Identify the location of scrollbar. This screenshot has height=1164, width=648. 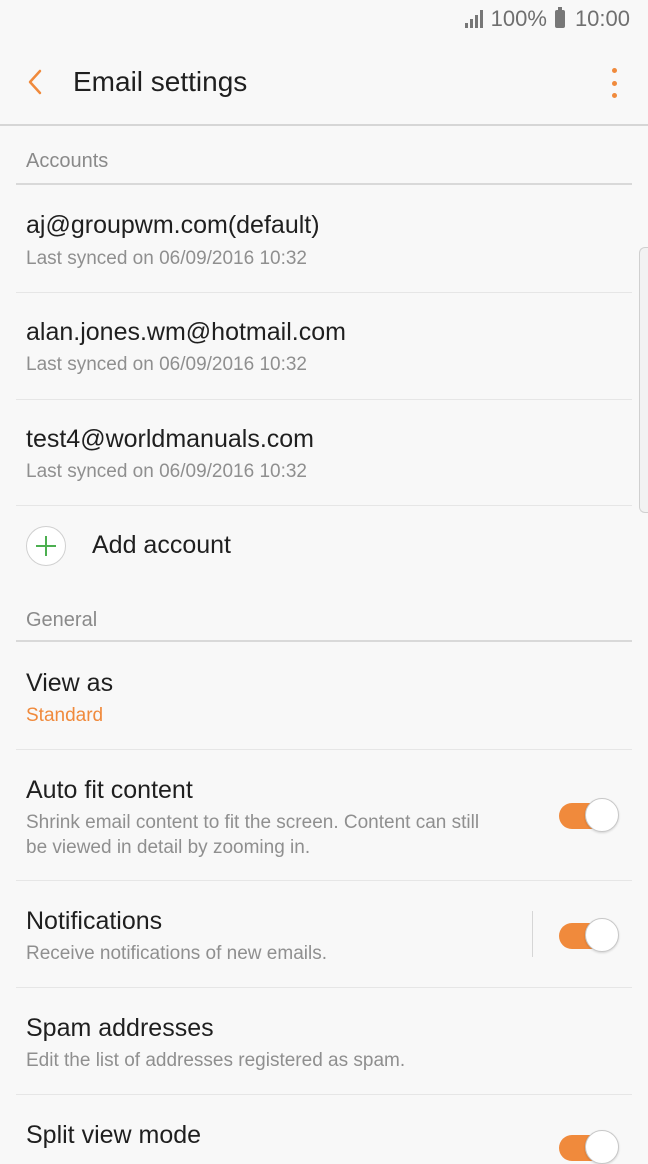
(643, 380).